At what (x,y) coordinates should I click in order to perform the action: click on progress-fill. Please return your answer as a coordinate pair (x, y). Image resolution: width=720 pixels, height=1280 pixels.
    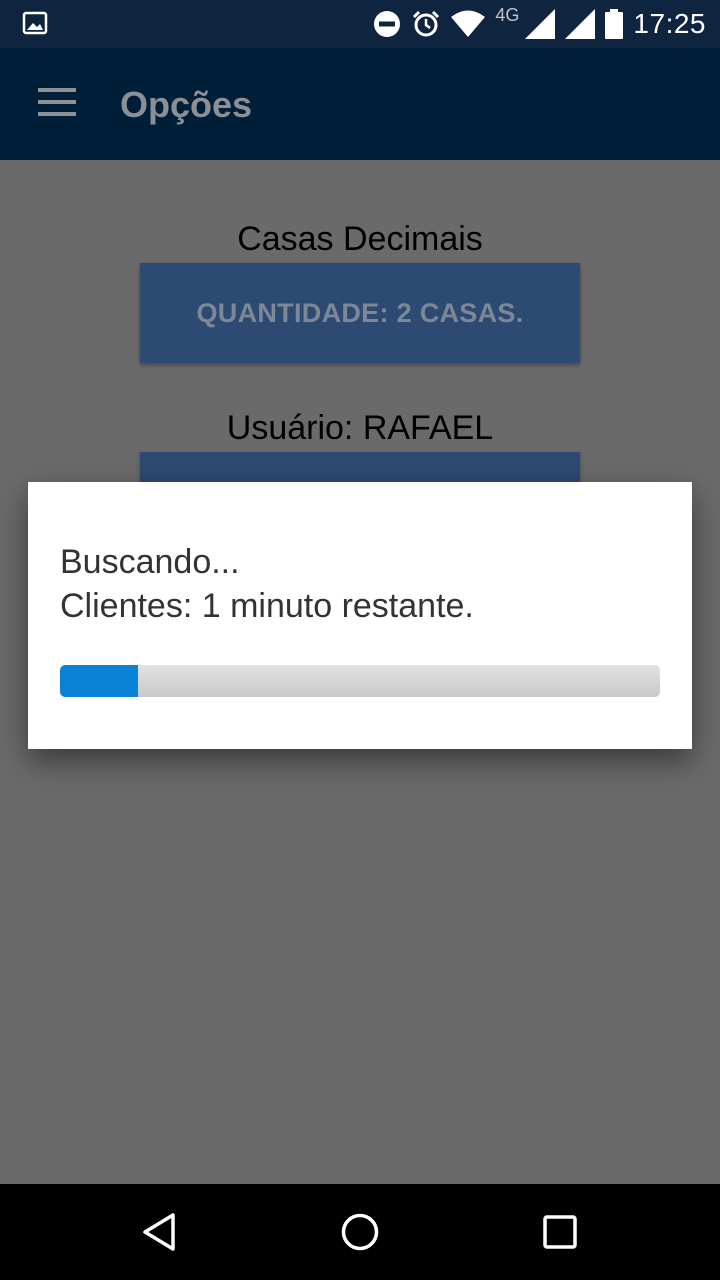
    Looking at the image, I should click on (99, 681).